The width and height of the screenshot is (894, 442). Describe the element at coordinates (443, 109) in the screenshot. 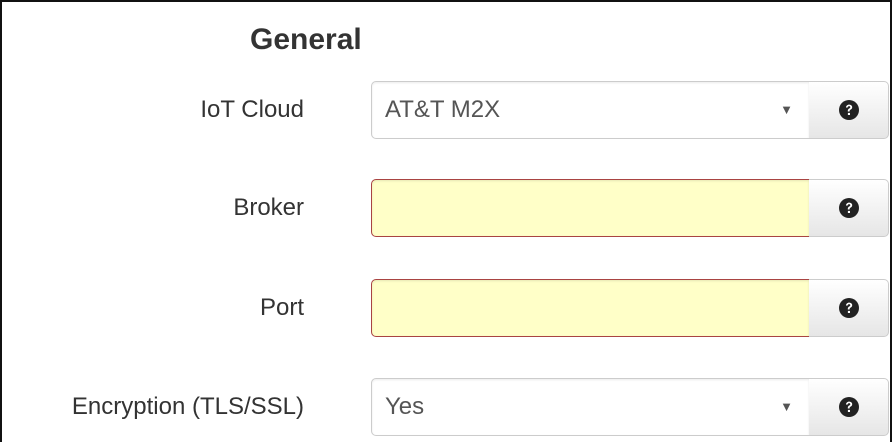

I see `iot-cloud-selected-value: AT&T M2X` at that location.